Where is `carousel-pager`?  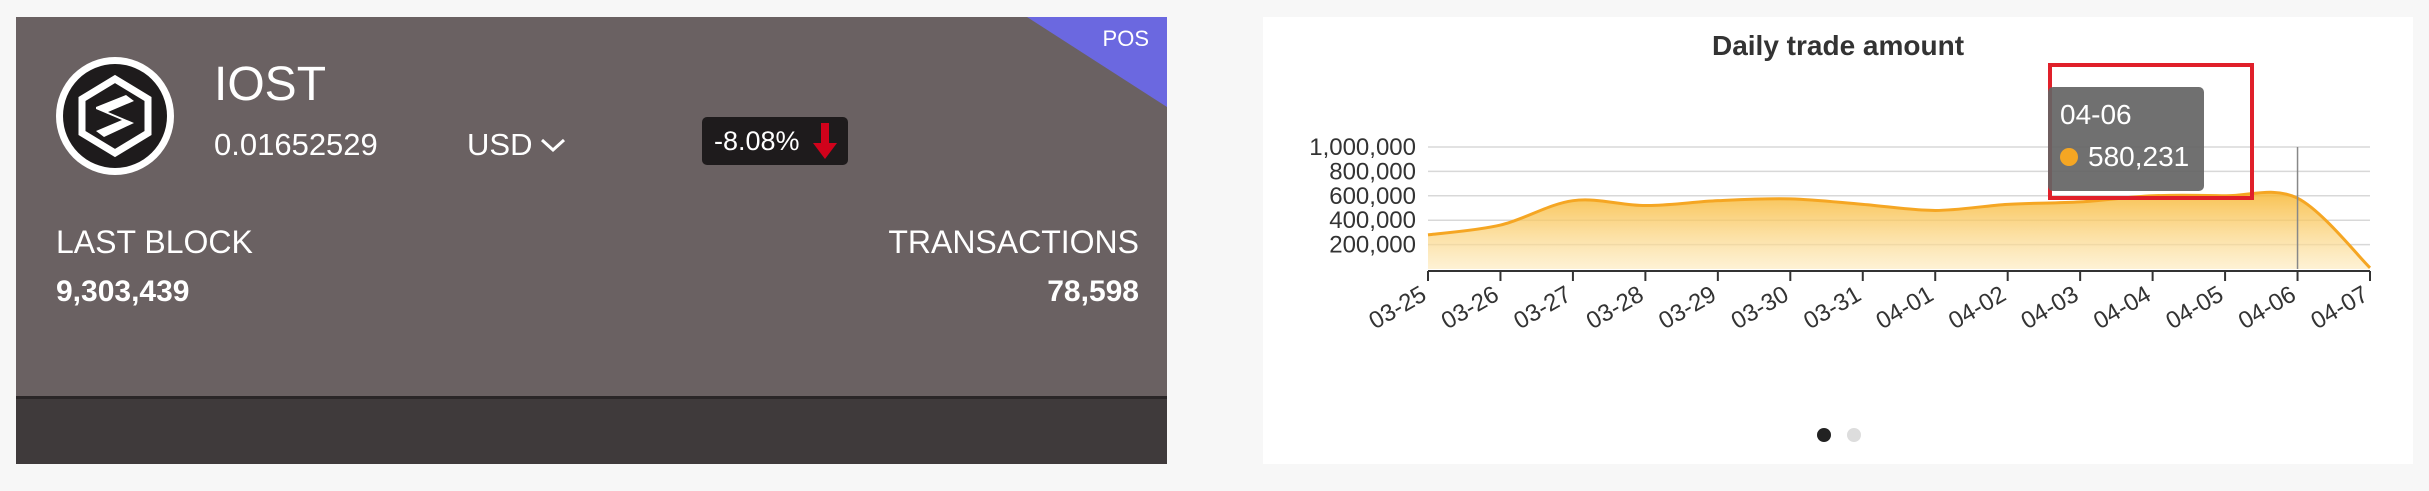
carousel-pager is located at coordinates (1839, 435).